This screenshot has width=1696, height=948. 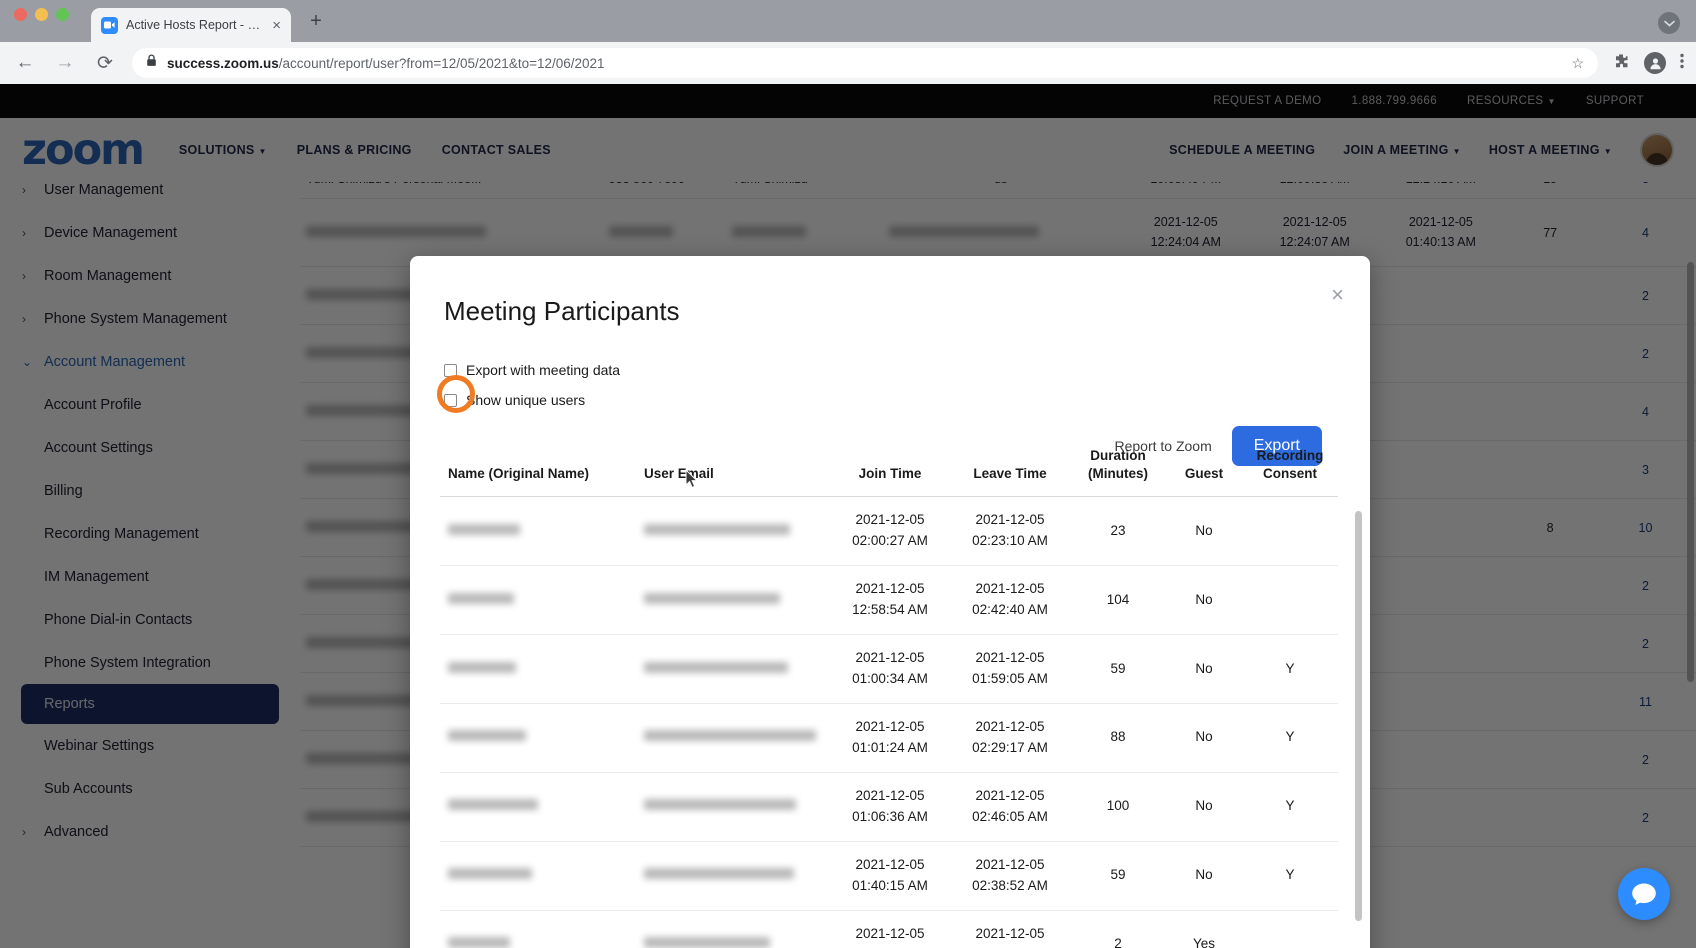 What do you see at coordinates (1577, 63) in the screenshot?
I see `bookmark-star-icon: ☆` at bounding box center [1577, 63].